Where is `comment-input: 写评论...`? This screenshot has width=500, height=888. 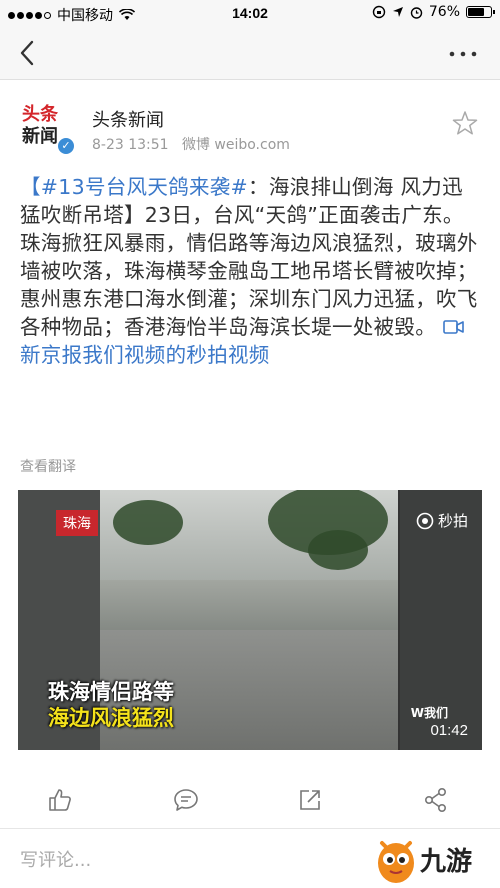
comment-input: 写评论... is located at coordinates (55, 859).